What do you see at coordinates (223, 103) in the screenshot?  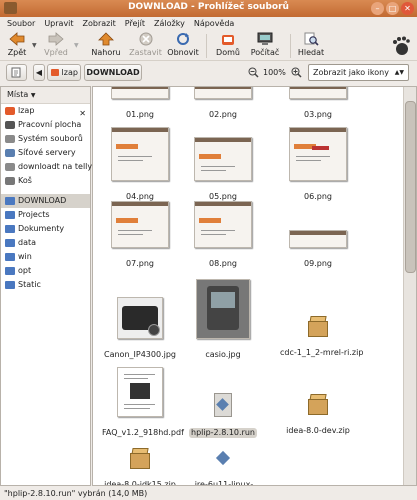 I see `file-item: 02.png` at bounding box center [223, 103].